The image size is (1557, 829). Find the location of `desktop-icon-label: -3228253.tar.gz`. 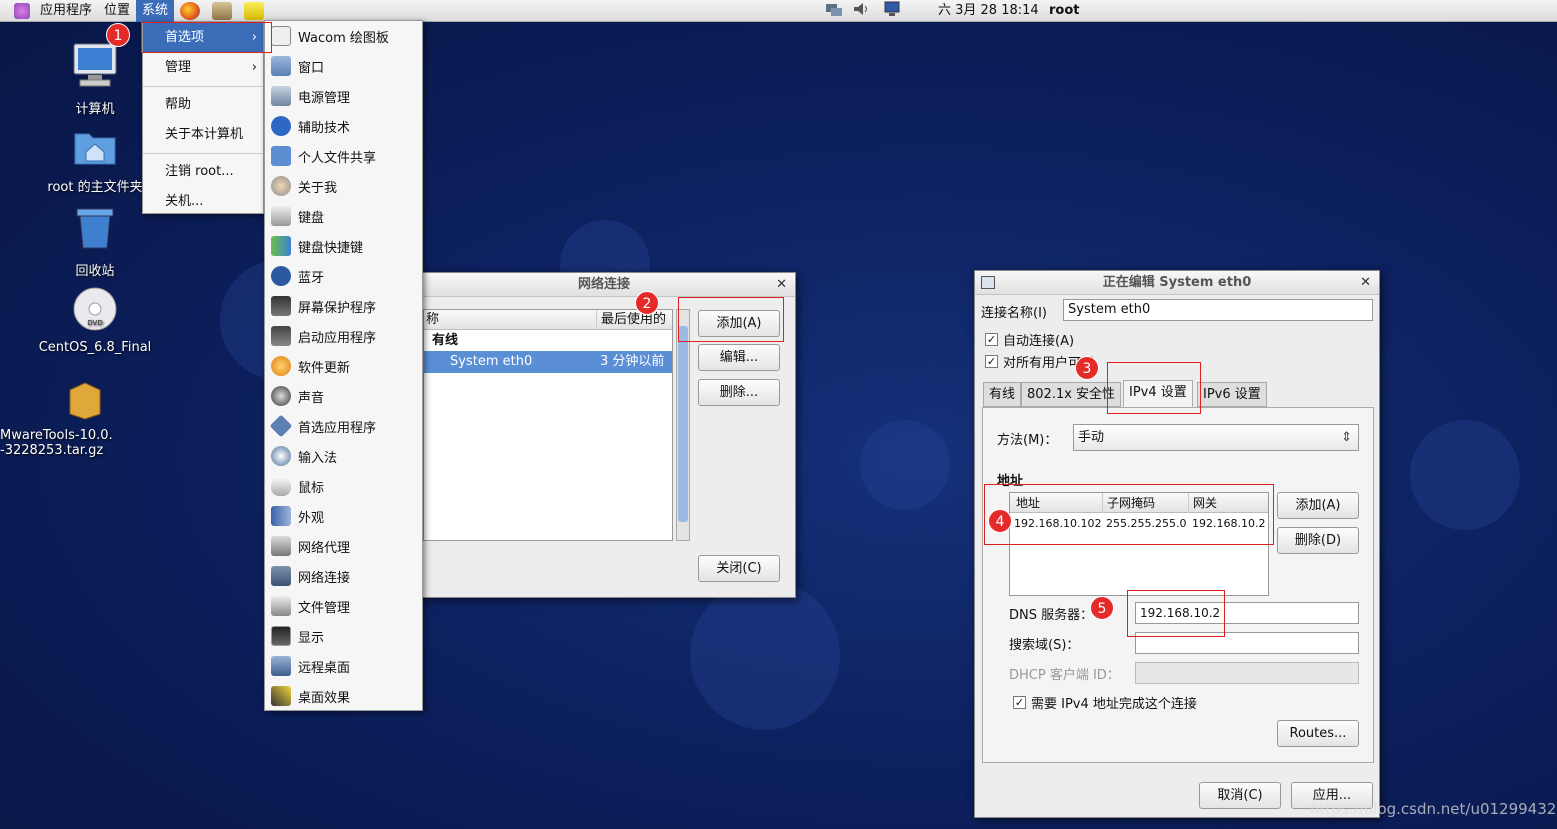

desktop-icon-label: -3228253.tar.gz is located at coordinates (52, 450).